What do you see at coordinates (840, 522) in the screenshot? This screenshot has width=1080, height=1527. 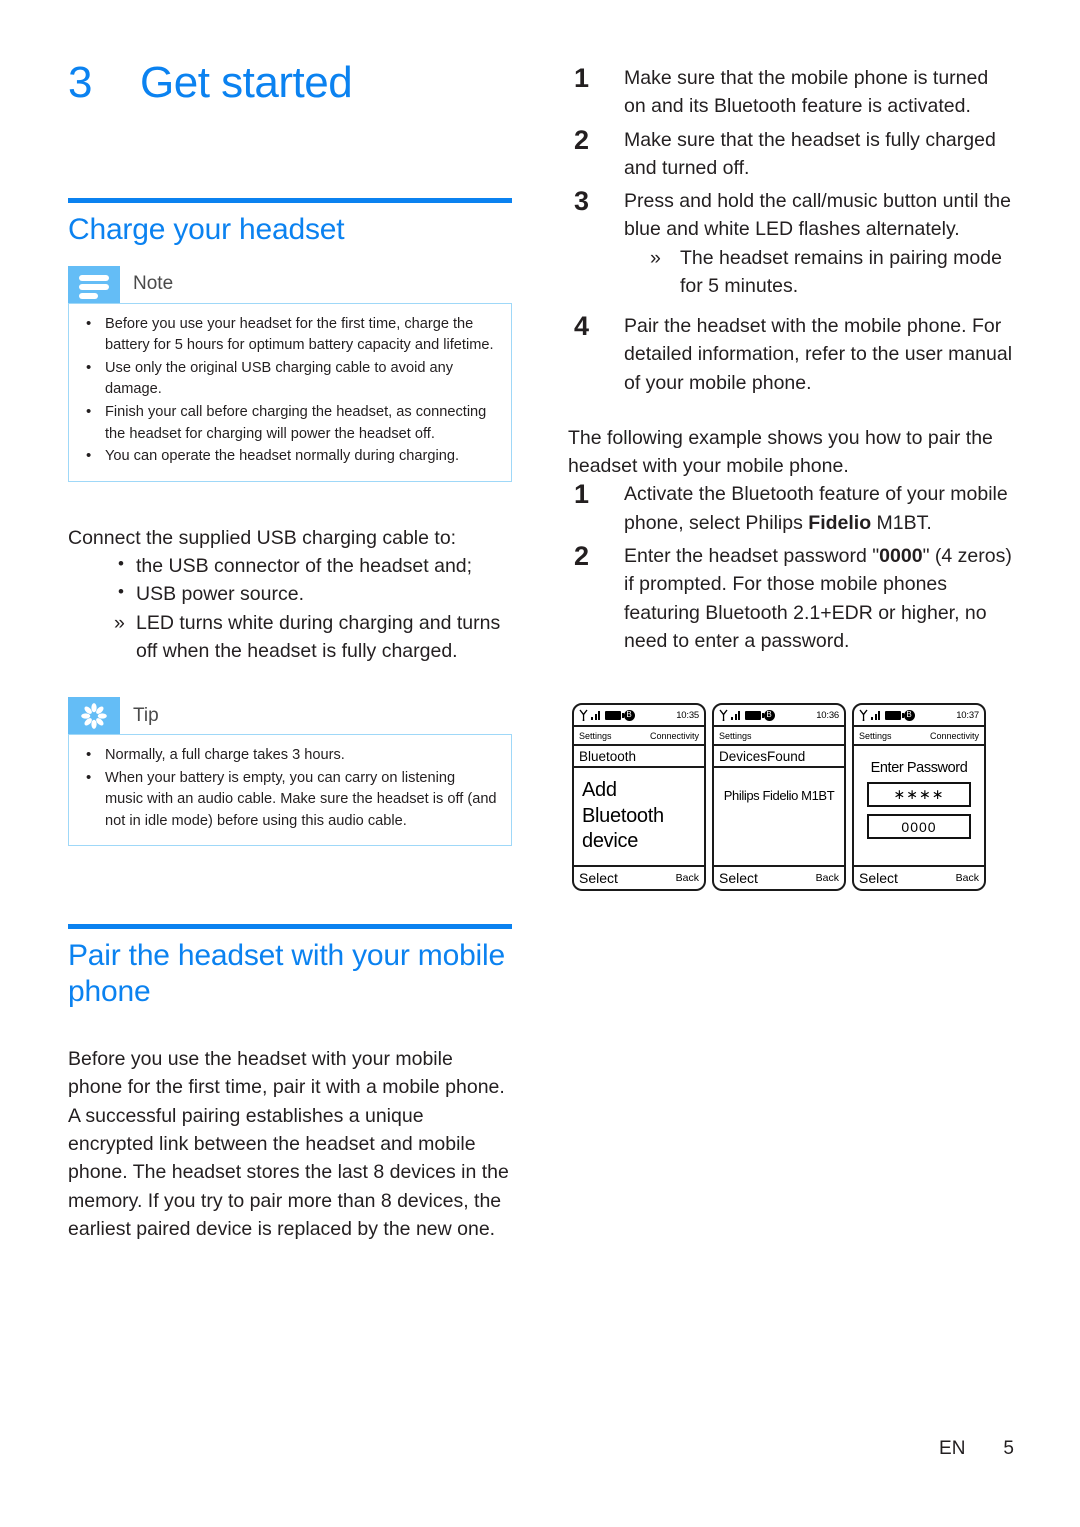 I see `step-text-emphasis: Fidelio` at bounding box center [840, 522].